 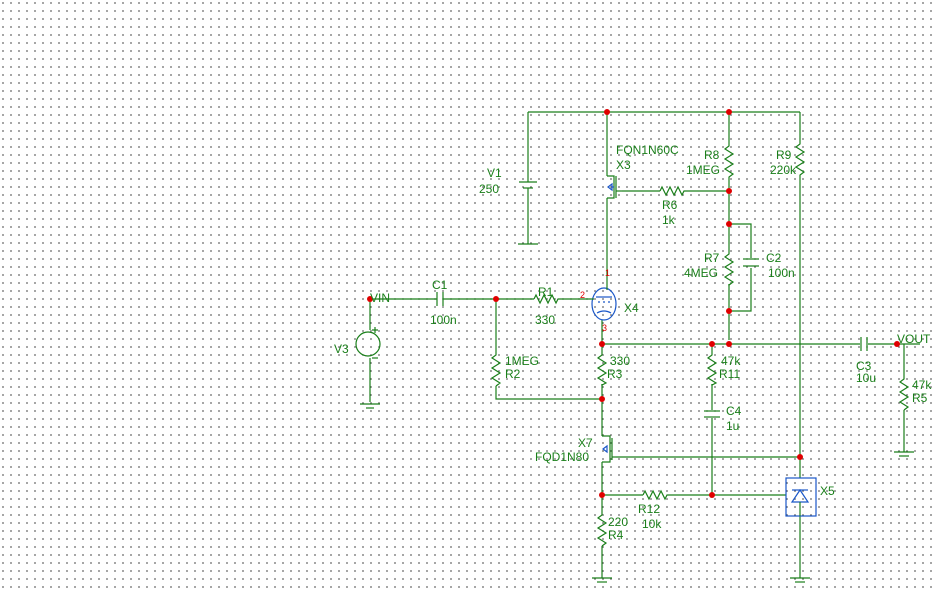 What do you see at coordinates (751, 262) in the screenshot?
I see `c2-symbol` at bounding box center [751, 262].